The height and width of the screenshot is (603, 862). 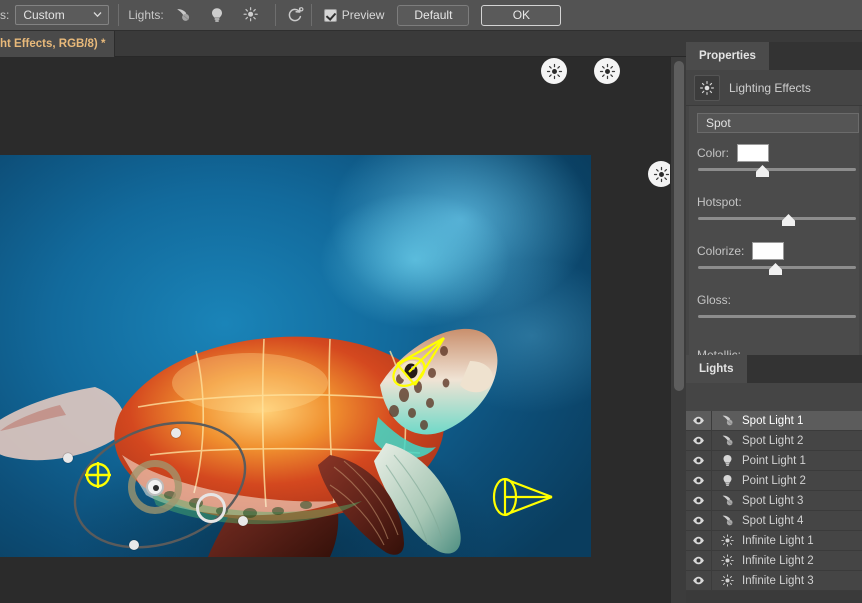 What do you see at coordinates (243, 521) in the screenshot?
I see `spot-handle-right` at bounding box center [243, 521].